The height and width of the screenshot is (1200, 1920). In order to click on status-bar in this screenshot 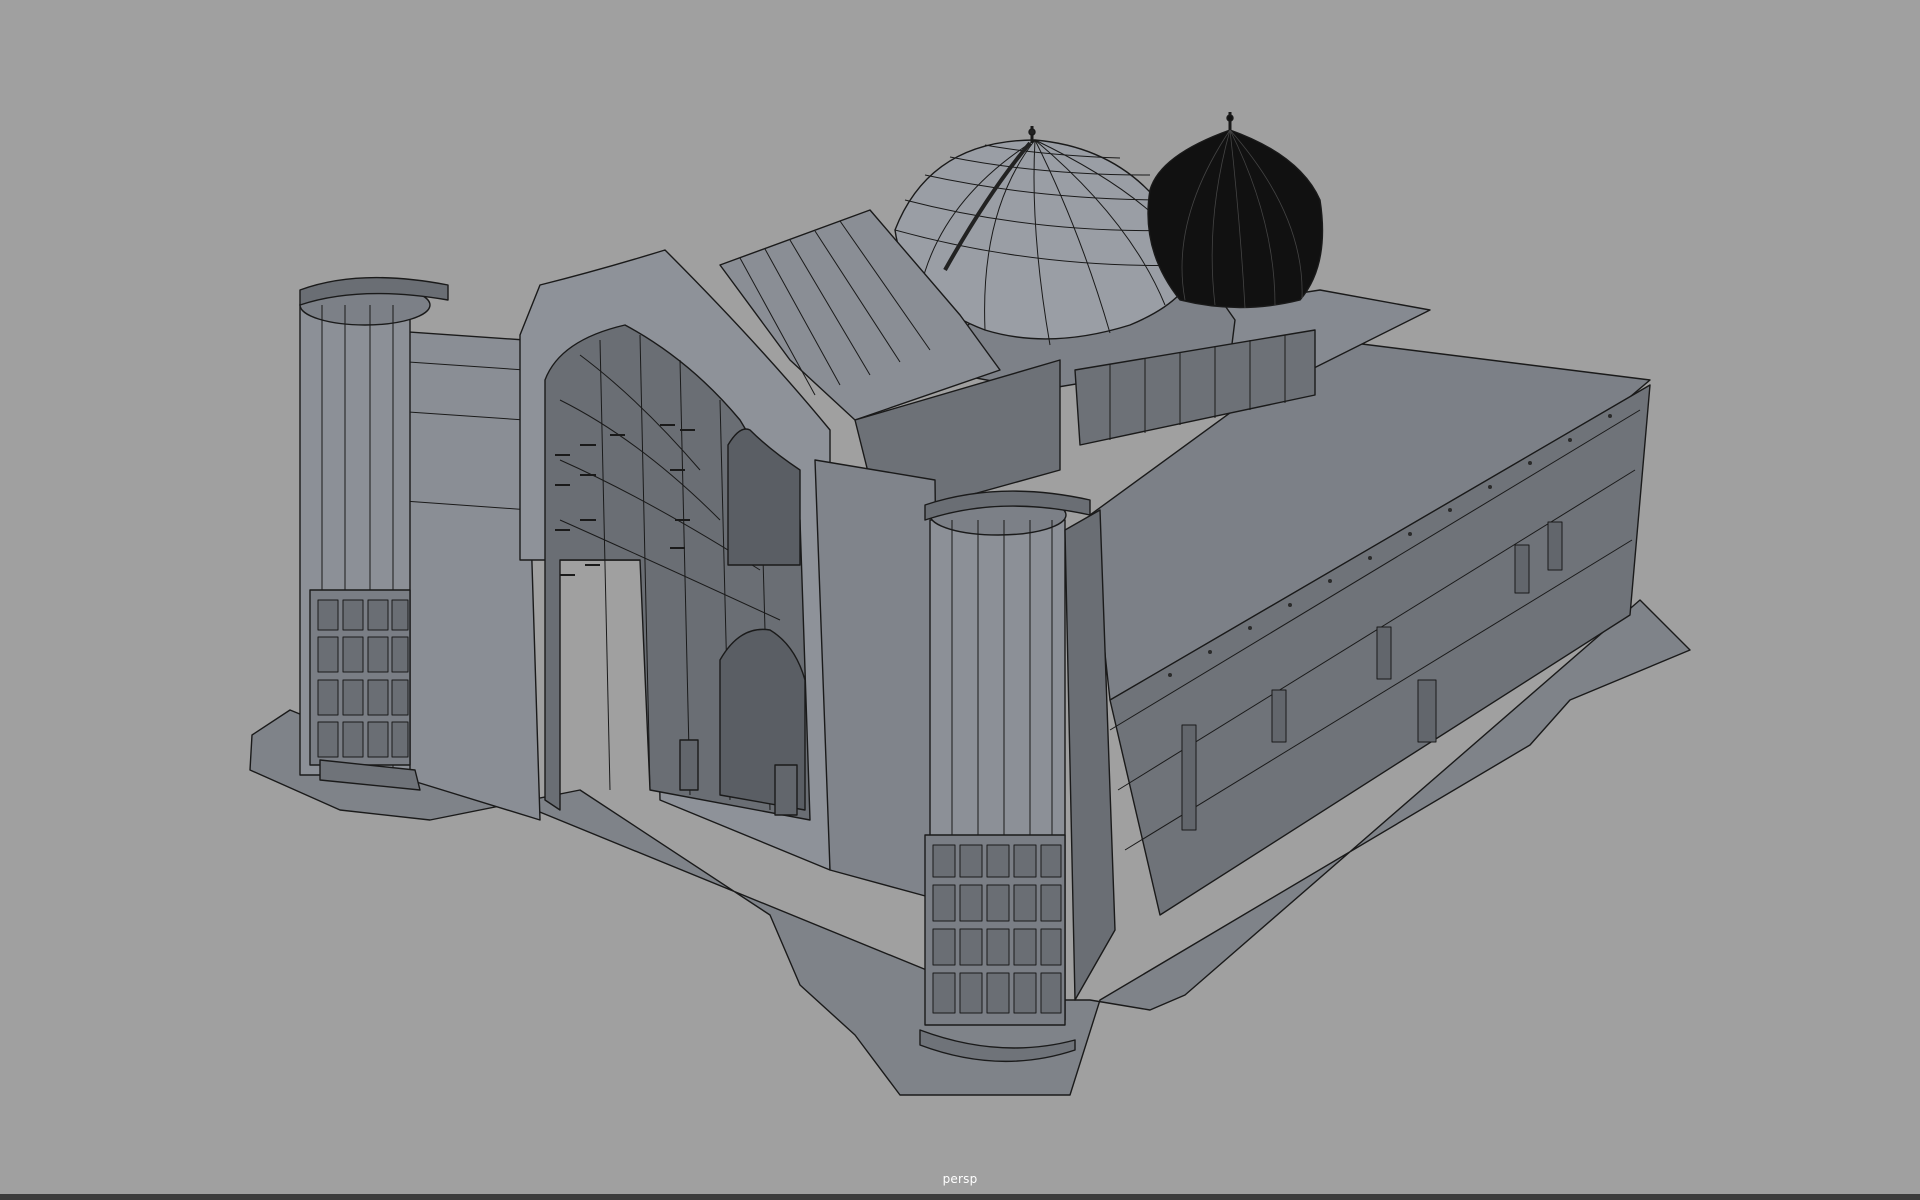, I will do `click(960, 1197)`.